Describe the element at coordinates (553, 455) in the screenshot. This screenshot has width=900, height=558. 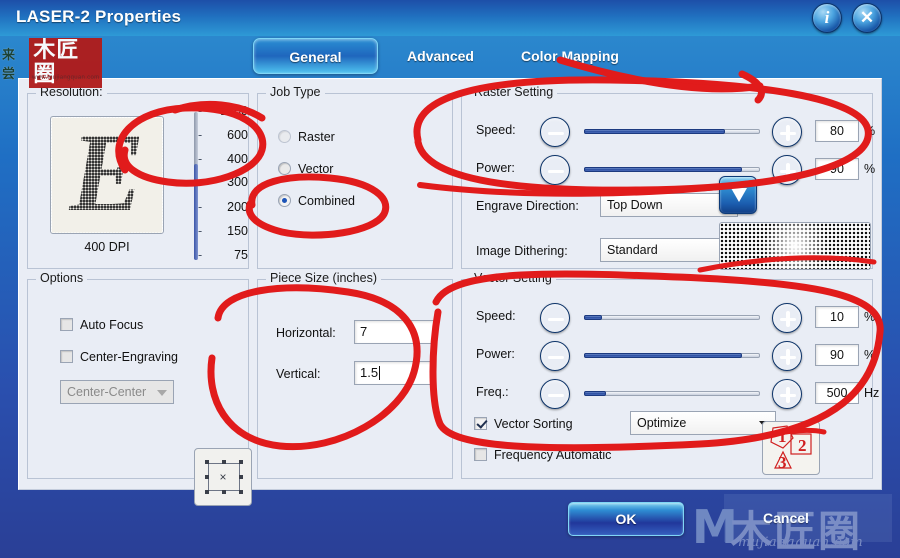
I see `frequency-automatic-label: Frequency Automatic` at that location.